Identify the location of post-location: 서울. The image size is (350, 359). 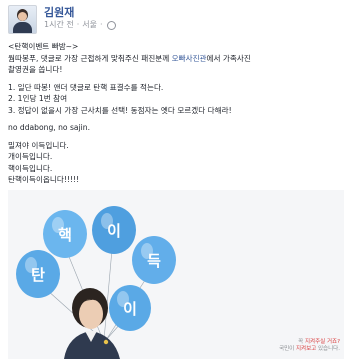
(89, 25).